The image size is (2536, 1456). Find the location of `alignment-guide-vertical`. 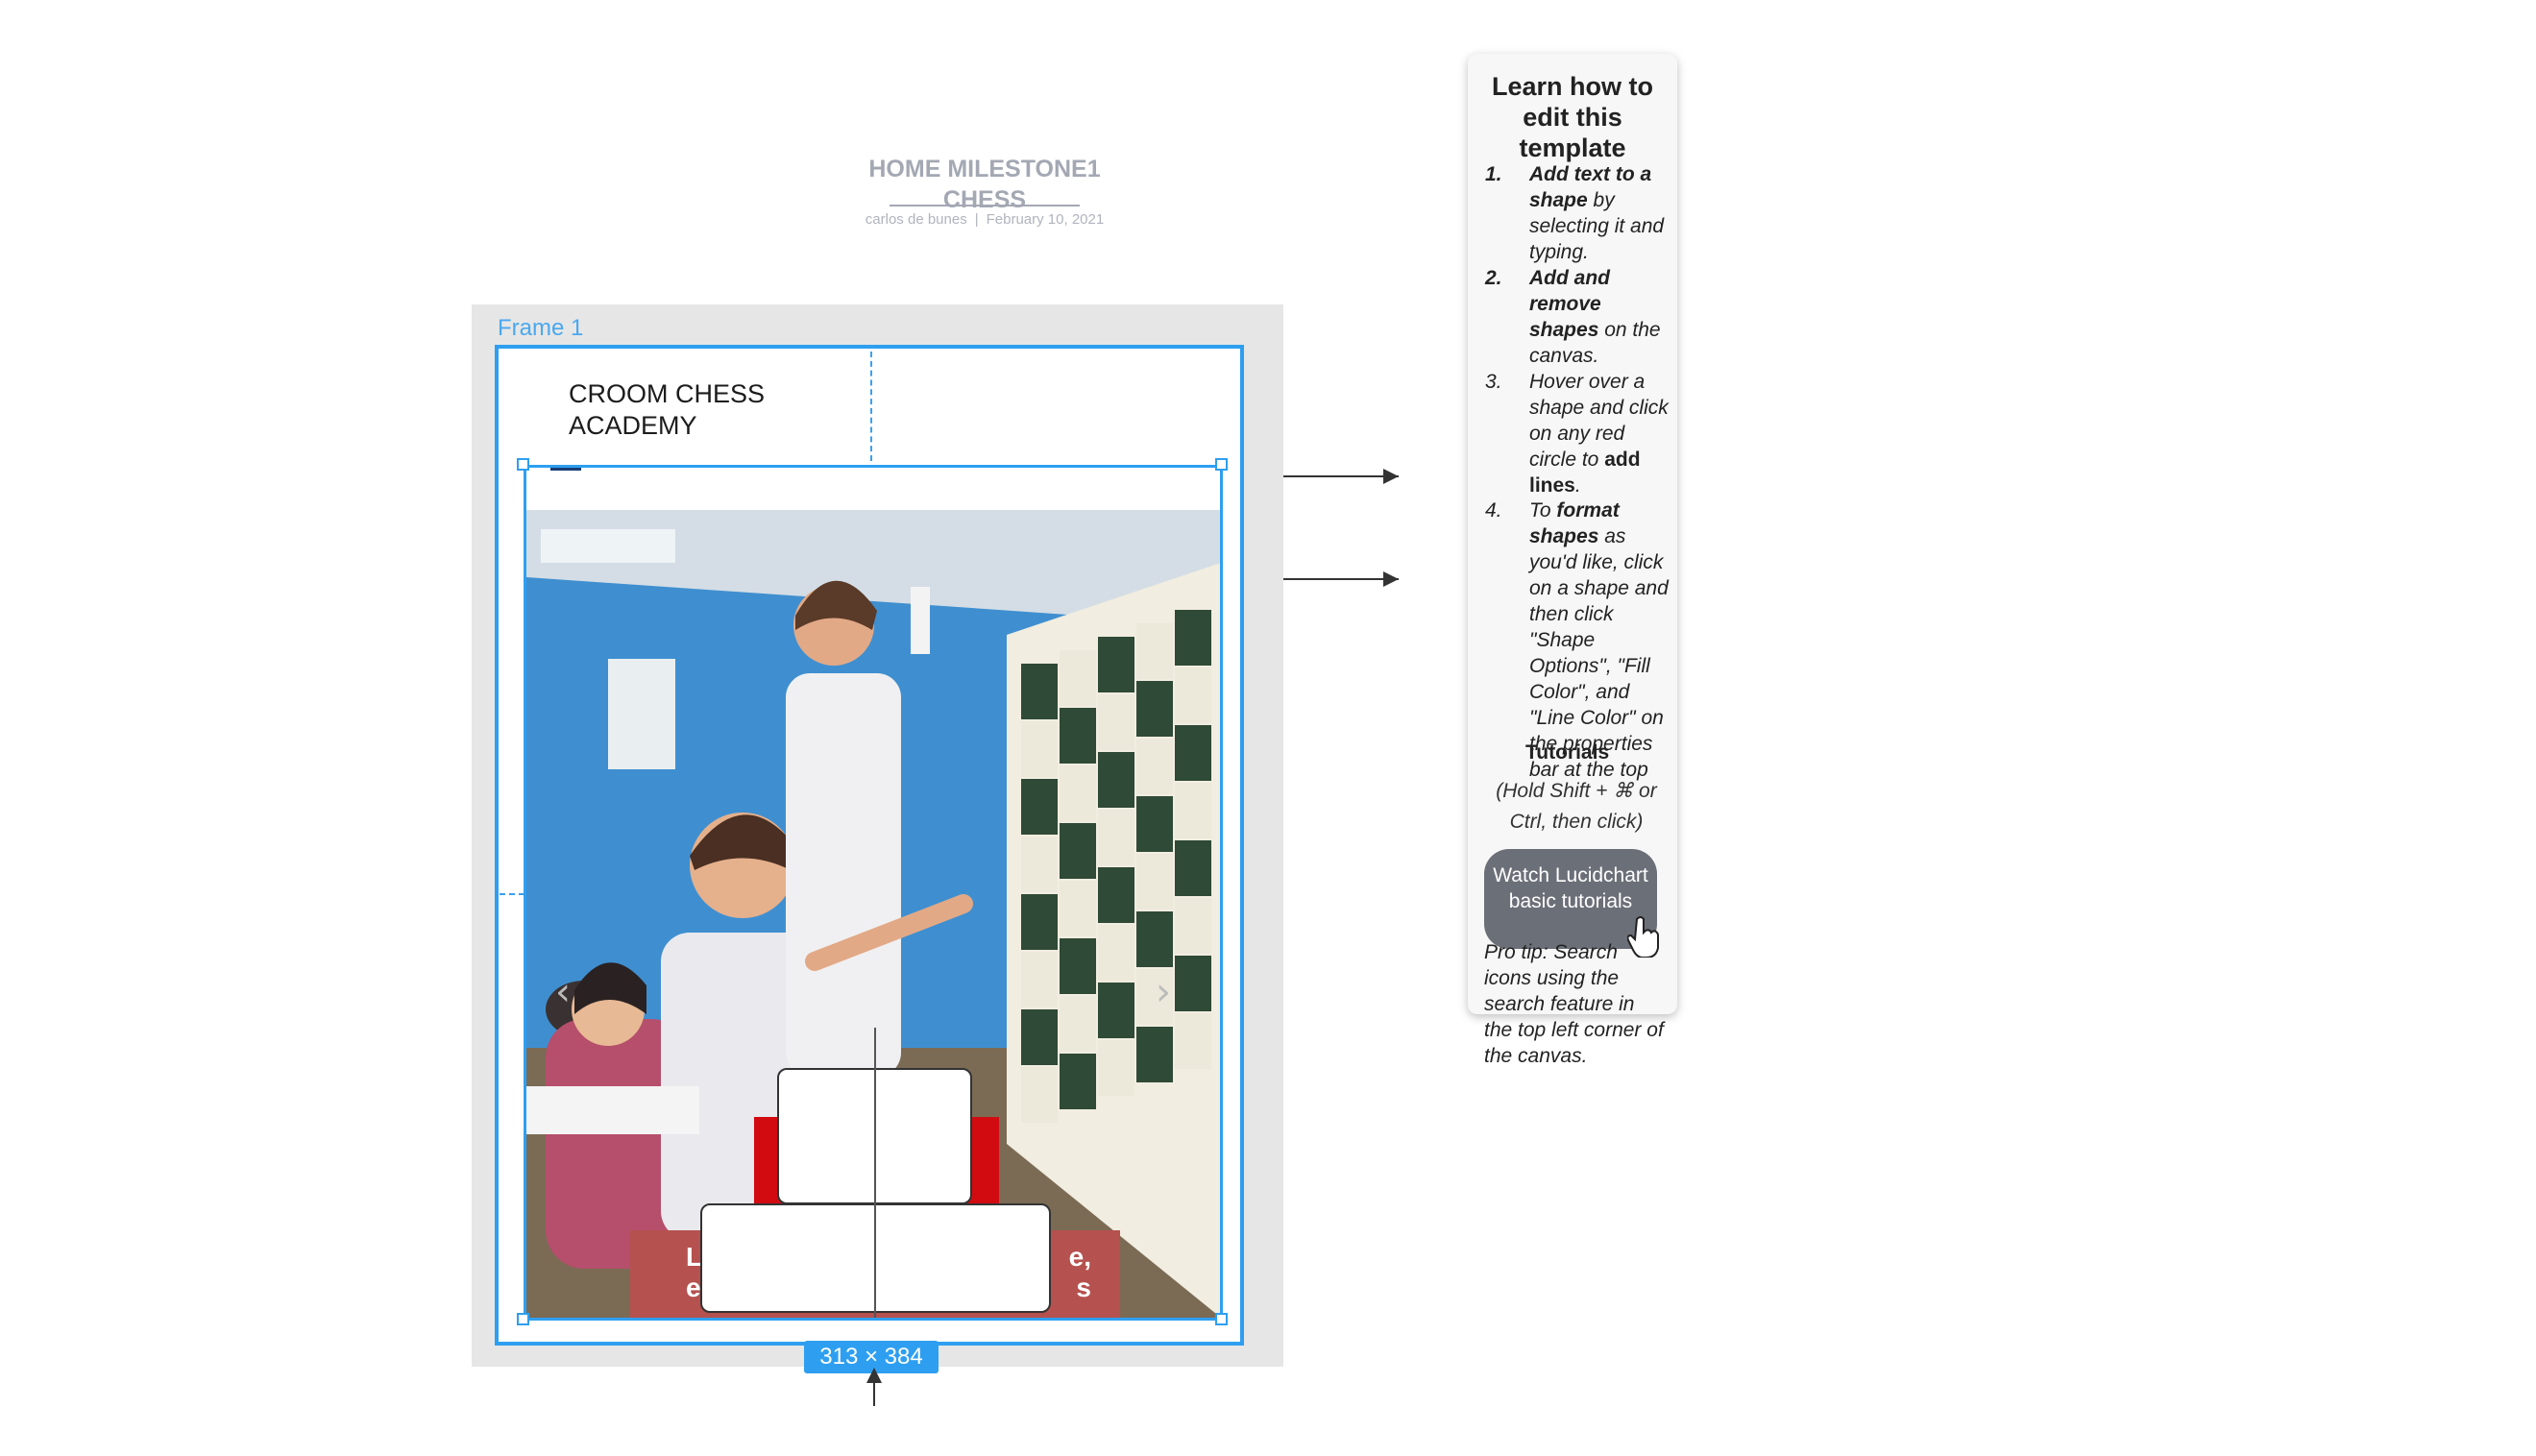

alignment-guide-vertical is located at coordinates (871, 407).